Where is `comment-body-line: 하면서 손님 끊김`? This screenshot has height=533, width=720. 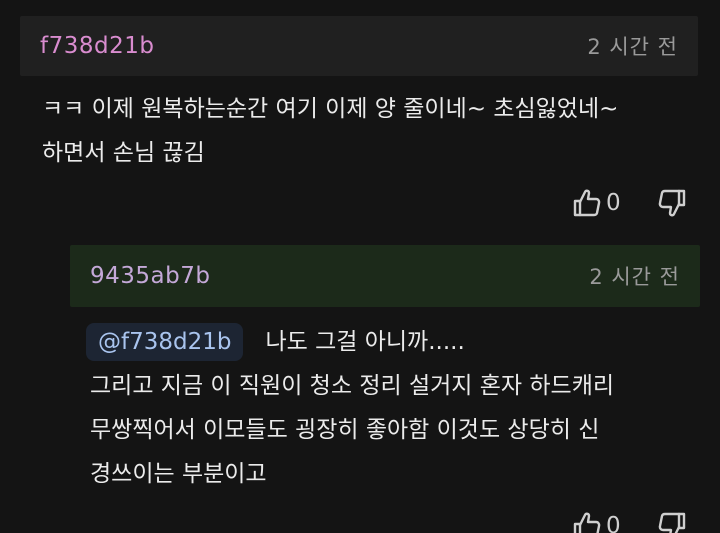
comment-body-line: 하면서 손님 끊김 is located at coordinates (123, 153).